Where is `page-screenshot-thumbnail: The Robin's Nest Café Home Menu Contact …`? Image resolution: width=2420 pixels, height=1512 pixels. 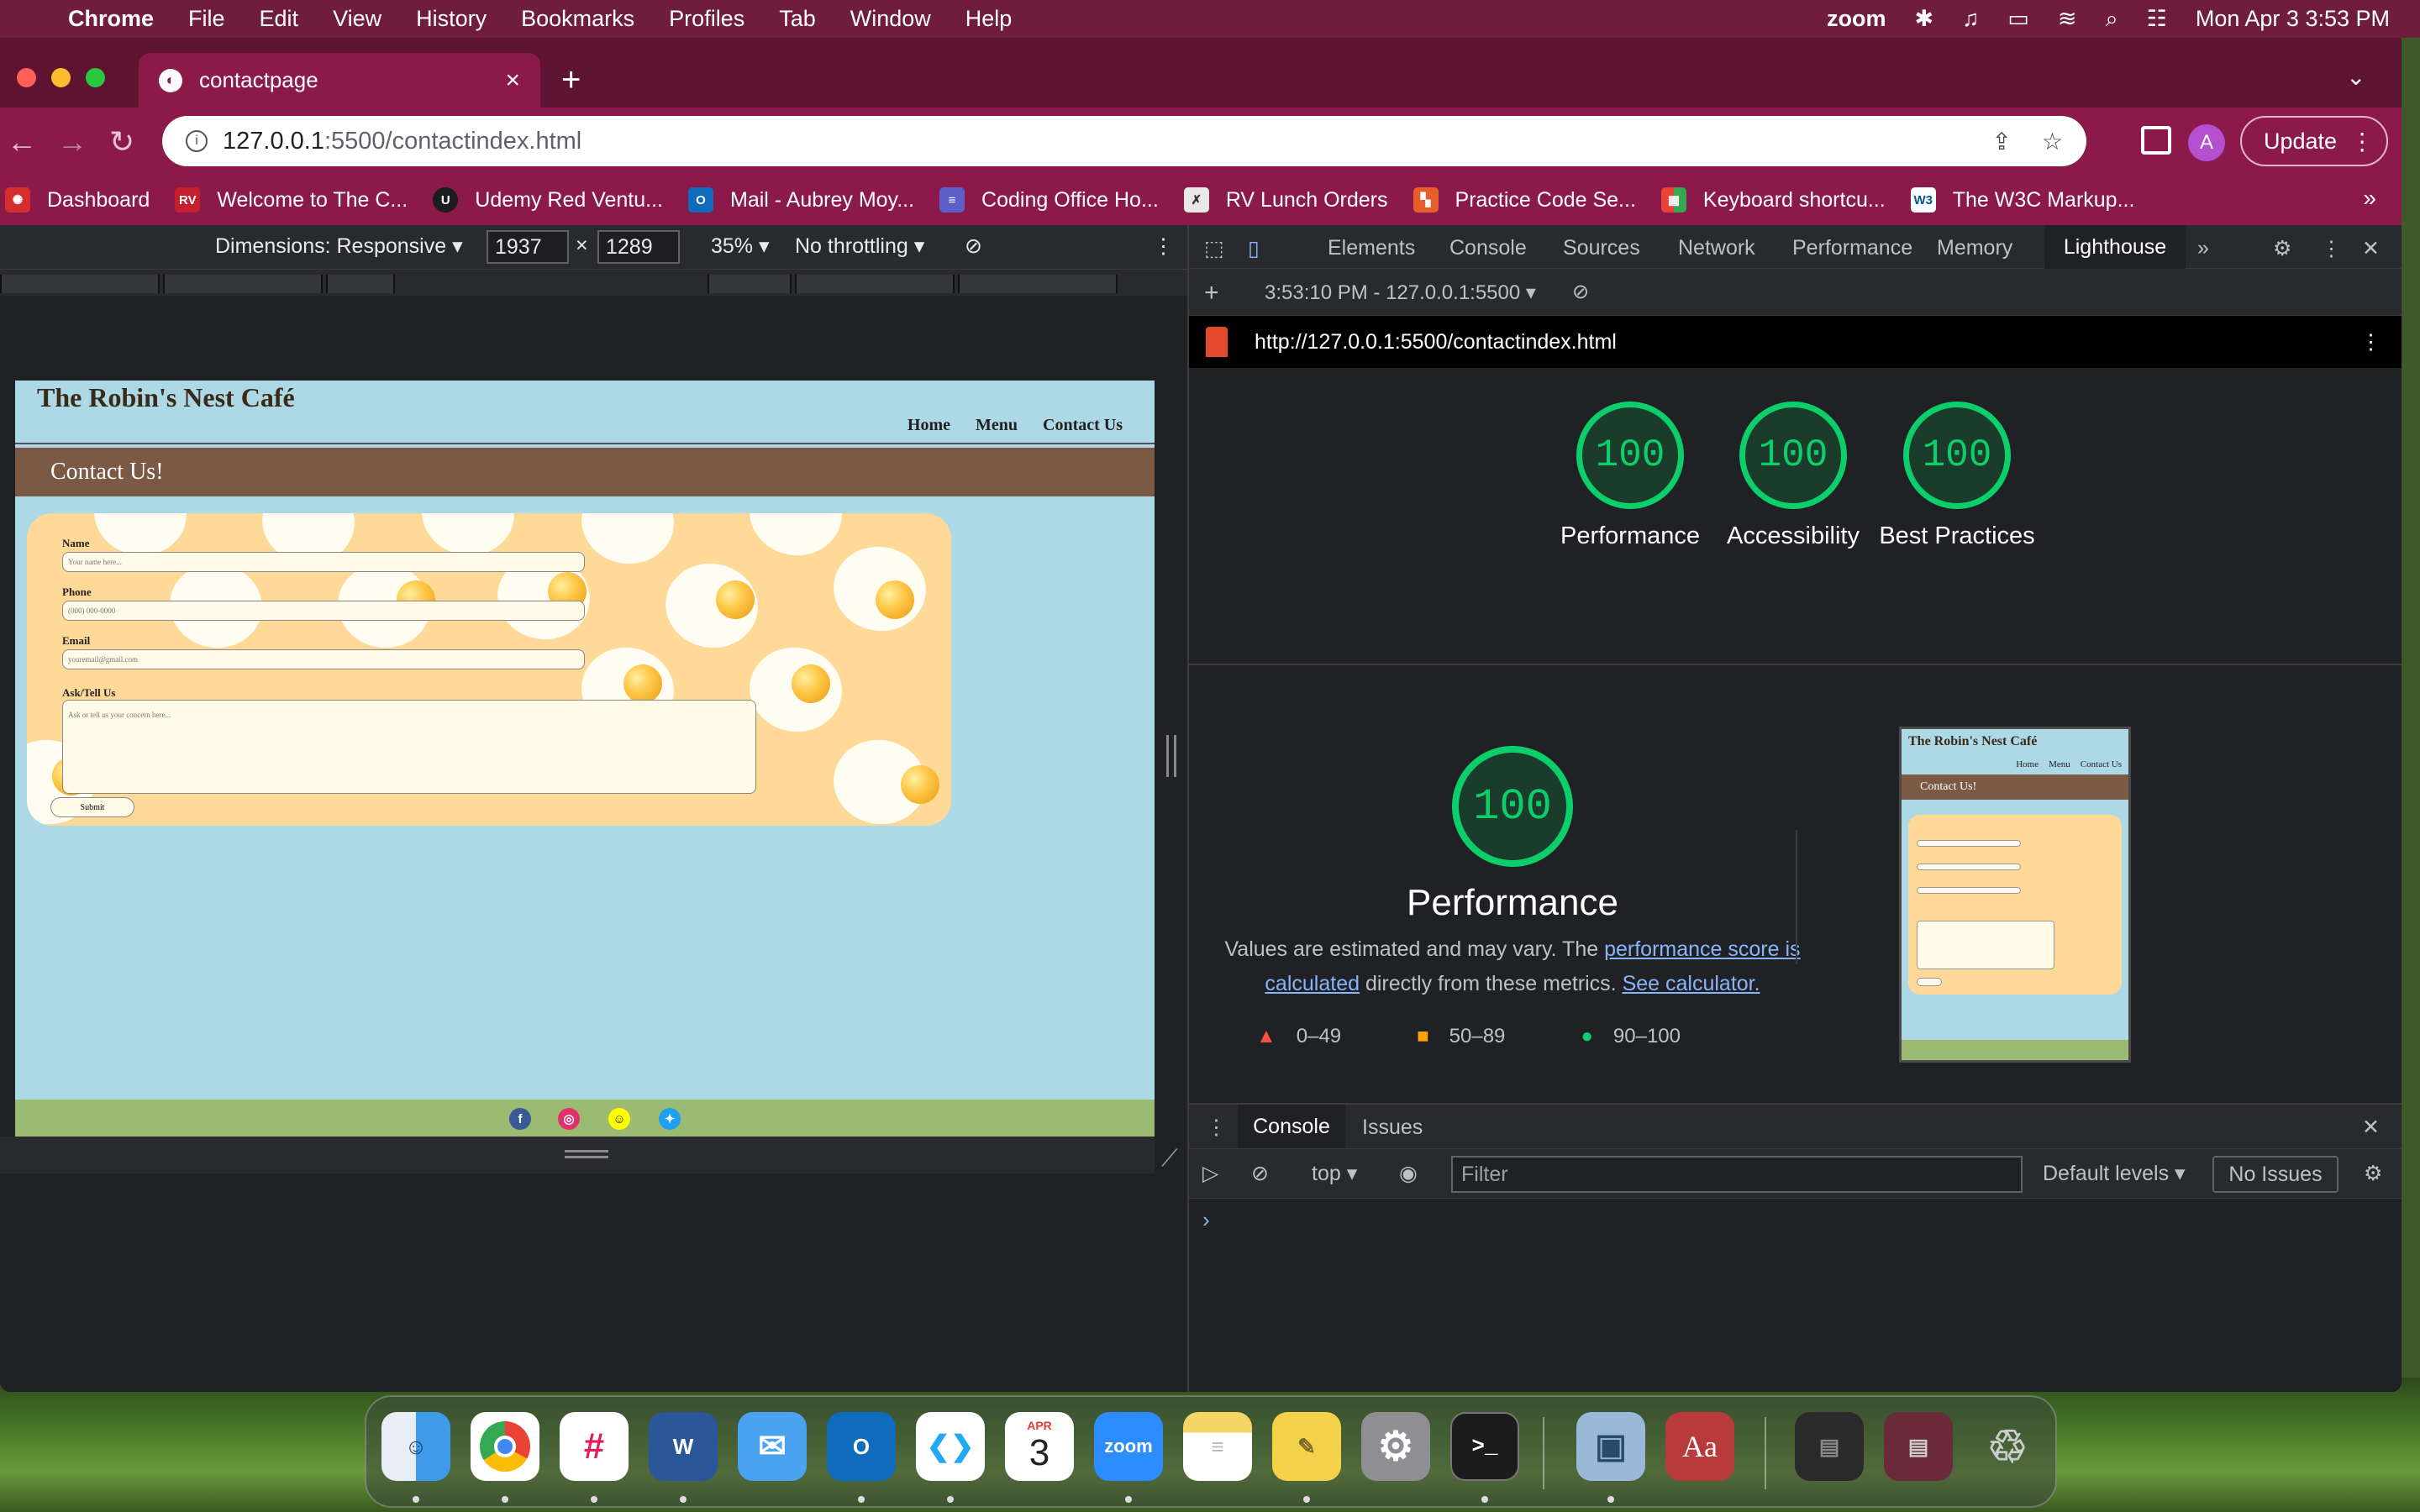
page-screenshot-thumbnail: The Robin's Nest Café Home Menu Contact … is located at coordinates (2015, 895).